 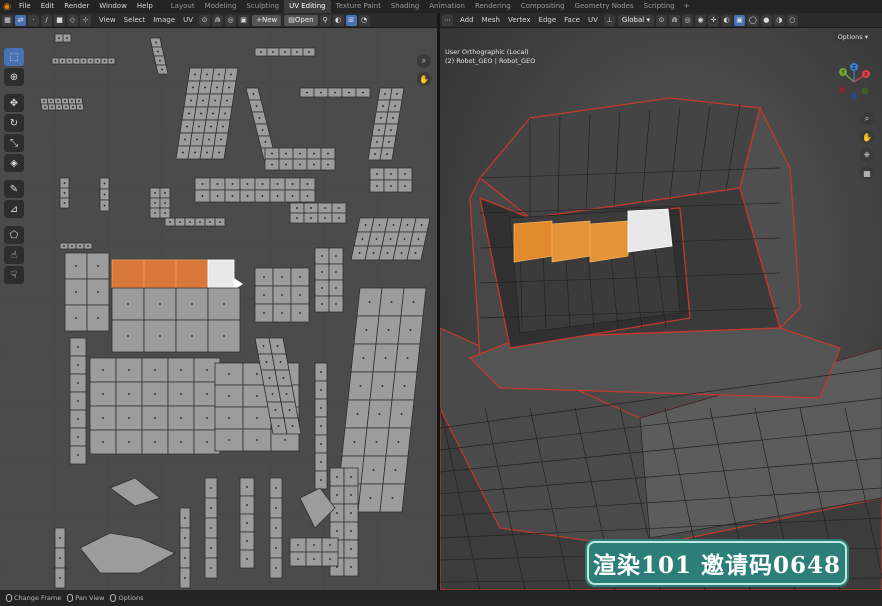 What do you see at coordinates (244, 20) in the screenshot?
I see `image-browse-icon: ▣` at bounding box center [244, 20].